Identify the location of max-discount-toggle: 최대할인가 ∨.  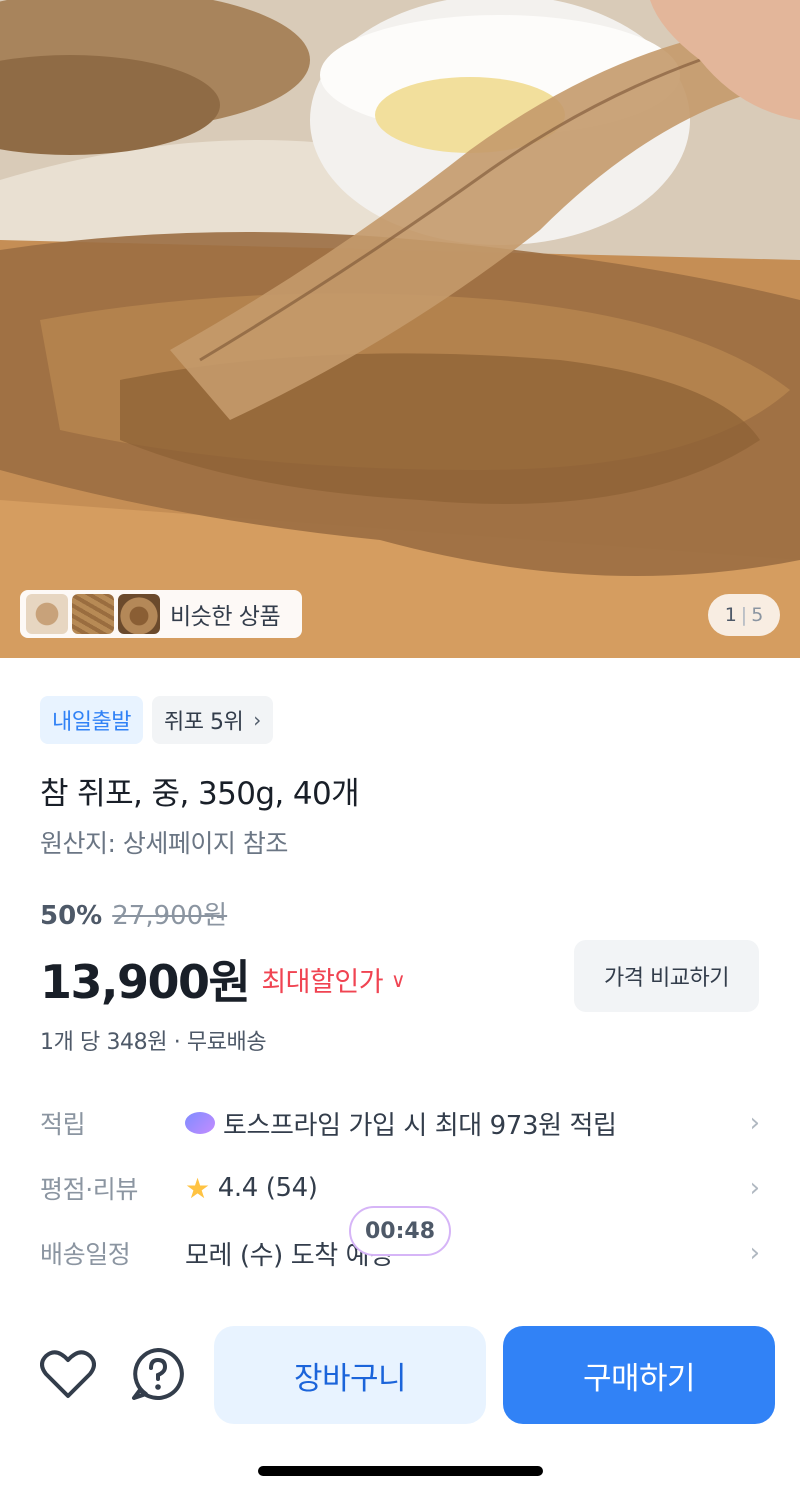
(333, 979).